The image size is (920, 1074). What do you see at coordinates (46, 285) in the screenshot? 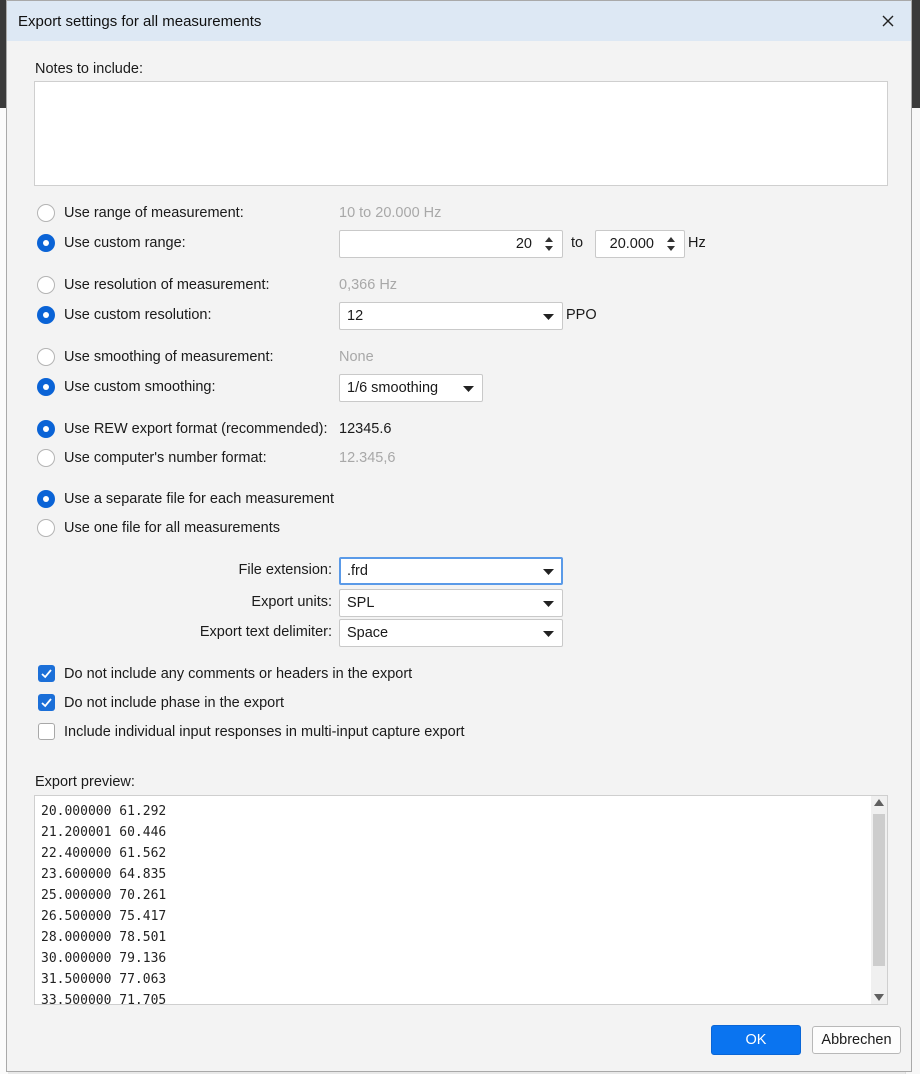
I see `resolution-measurement-radio` at bounding box center [46, 285].